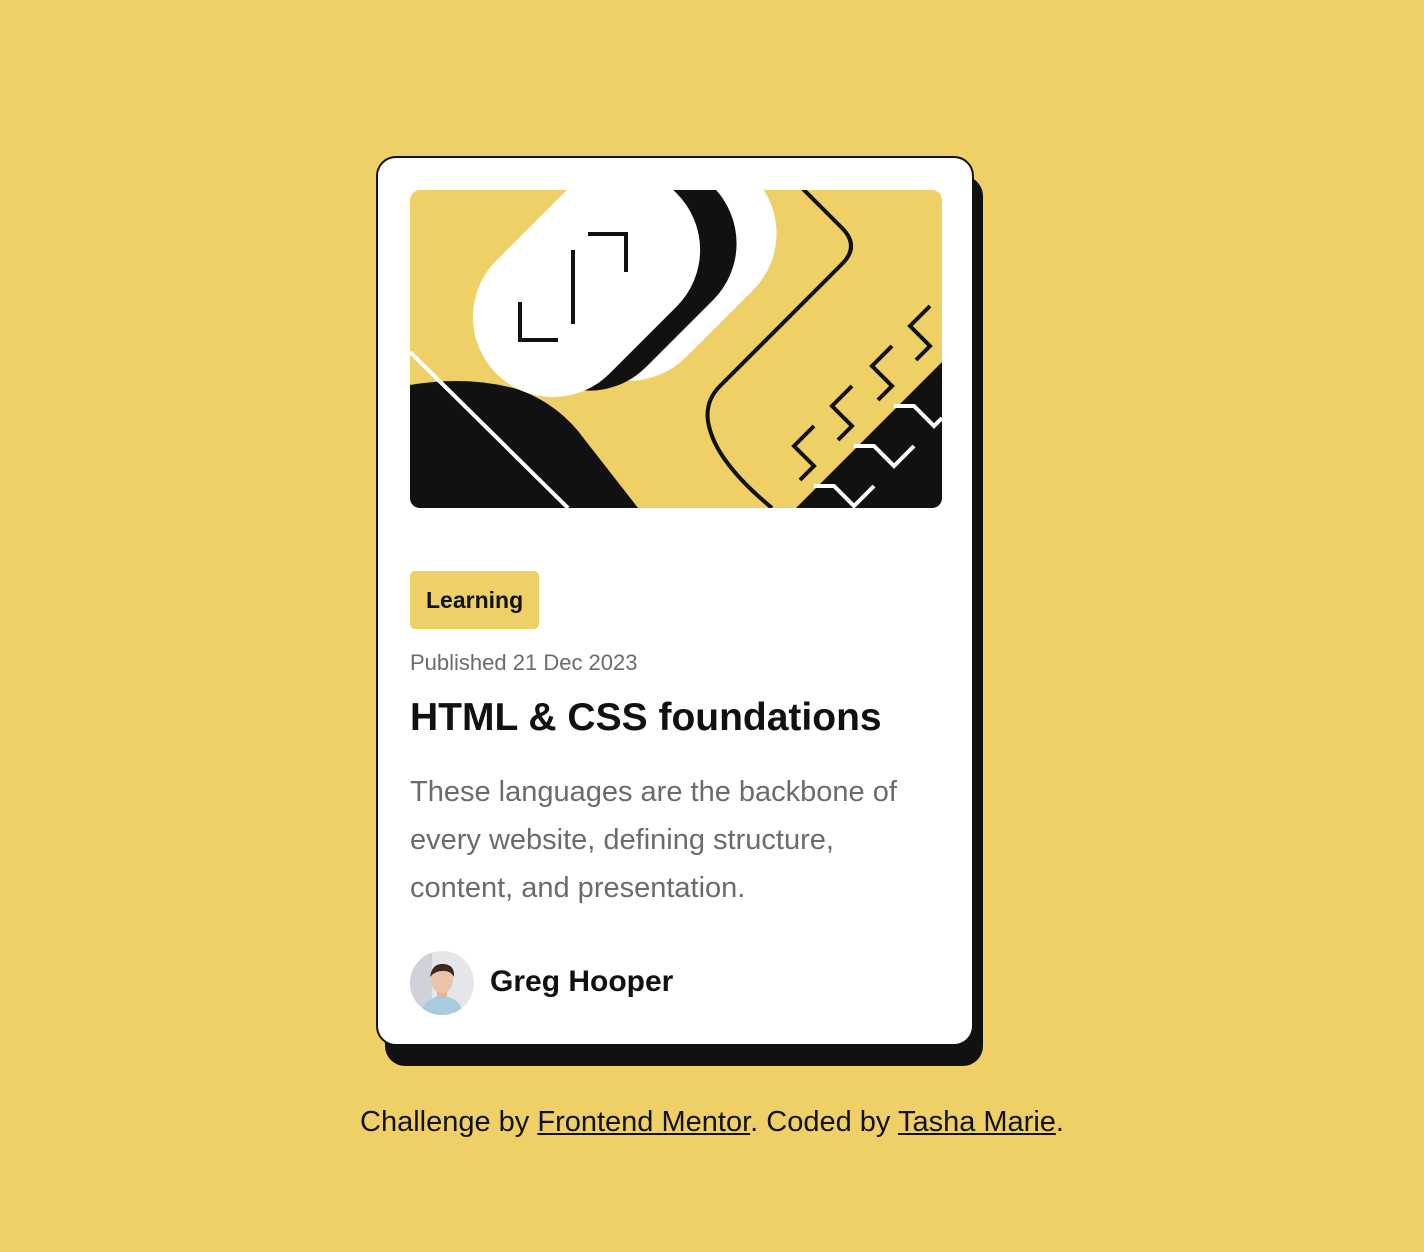  What do you see at coordinates (643, 1122) in the screenshot?
I see `frontend-mentor-link: Frontend Mentor` at bounding box center [643, 1122].